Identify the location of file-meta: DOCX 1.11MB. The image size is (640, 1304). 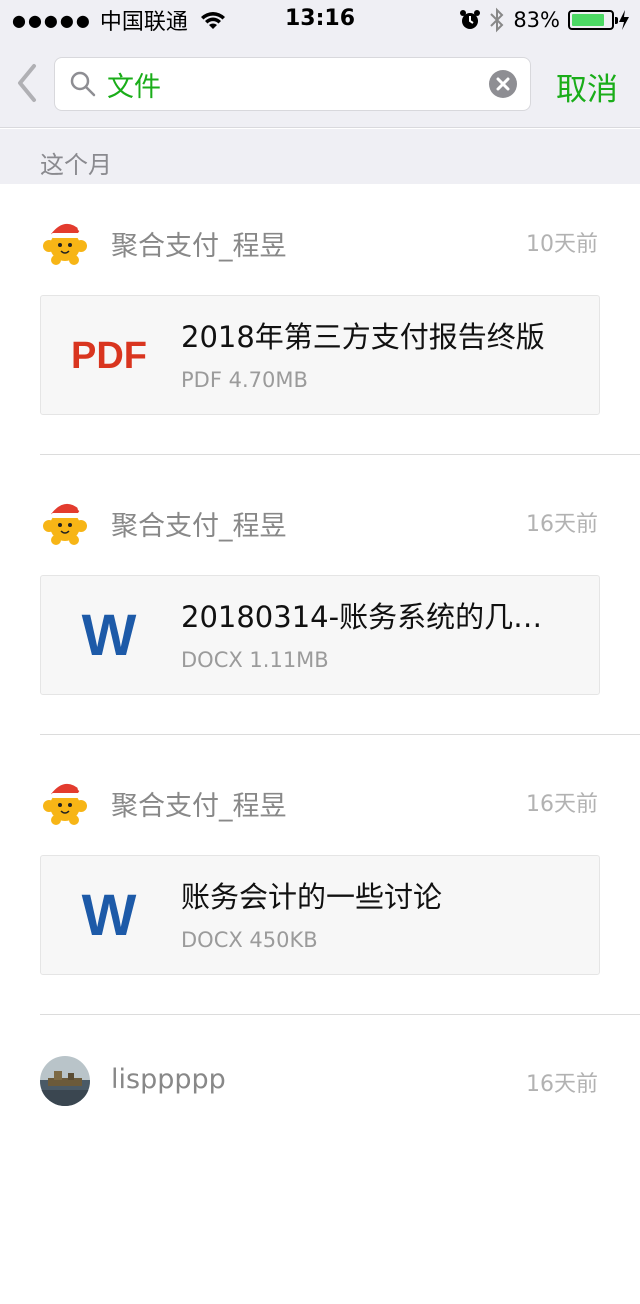
(255, 660).